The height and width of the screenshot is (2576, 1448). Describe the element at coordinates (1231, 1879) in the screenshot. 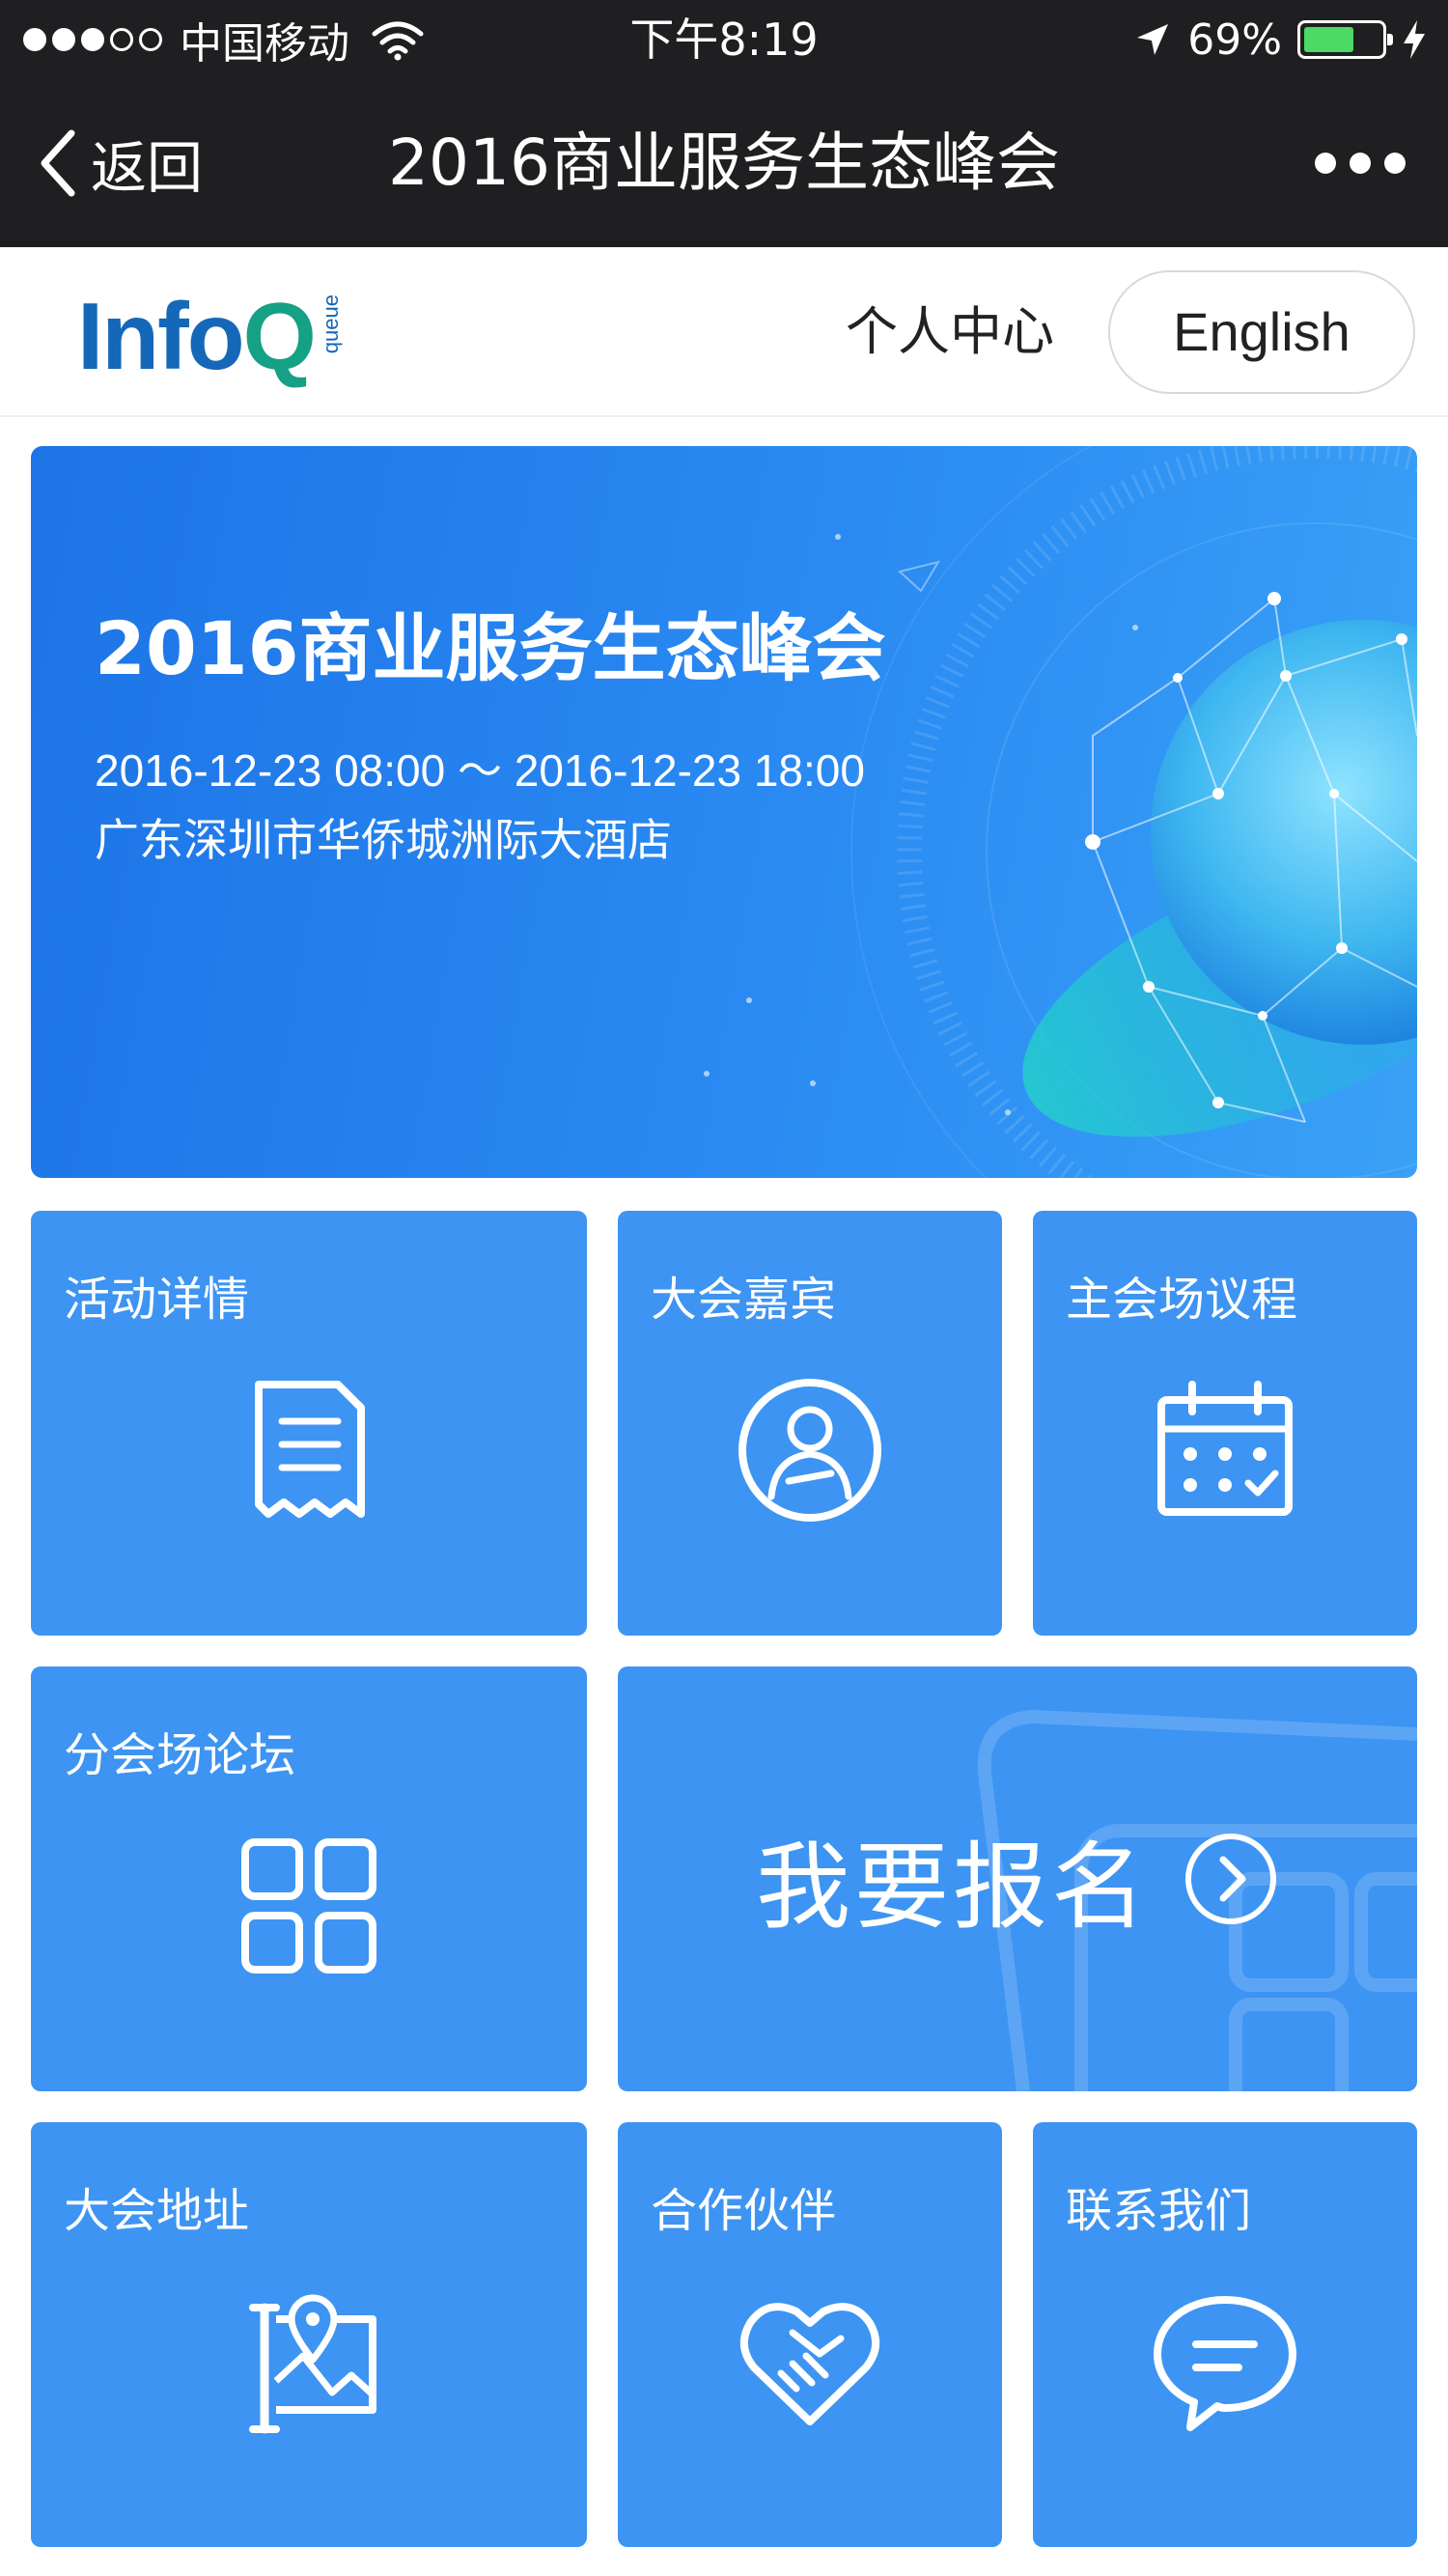

I see `arrow-circle-right-icon` at that location.